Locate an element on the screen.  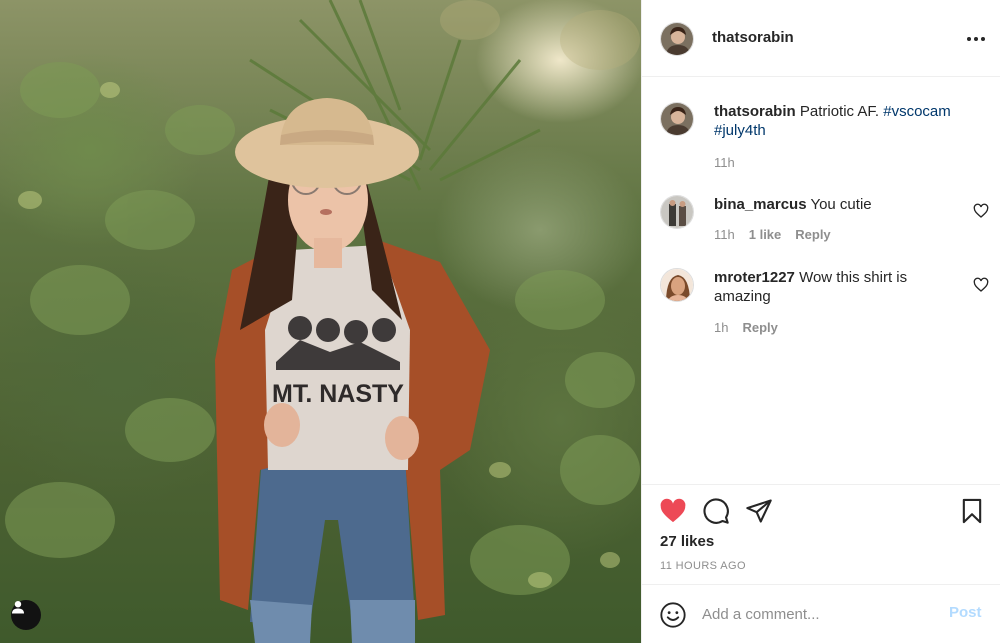
caption-meta: 11h is located at coordinates (724, 162).